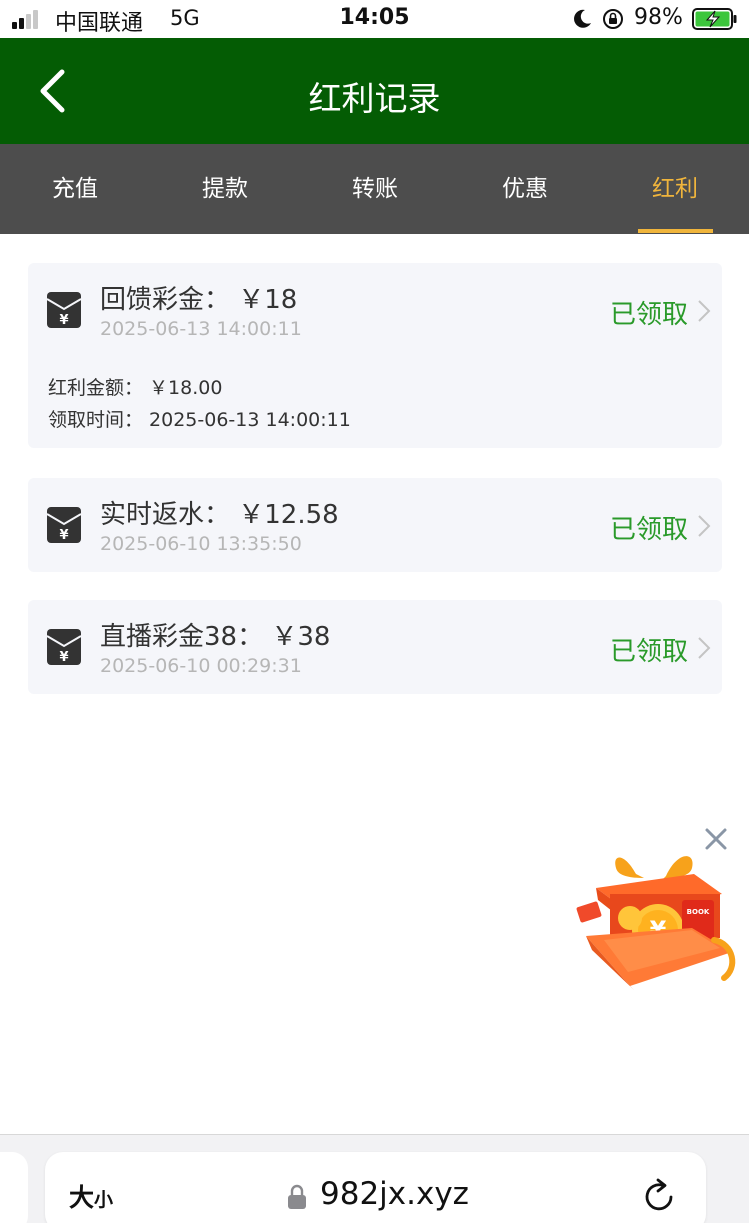  I want to click on app-header: 红利记录, so click(374, 91).